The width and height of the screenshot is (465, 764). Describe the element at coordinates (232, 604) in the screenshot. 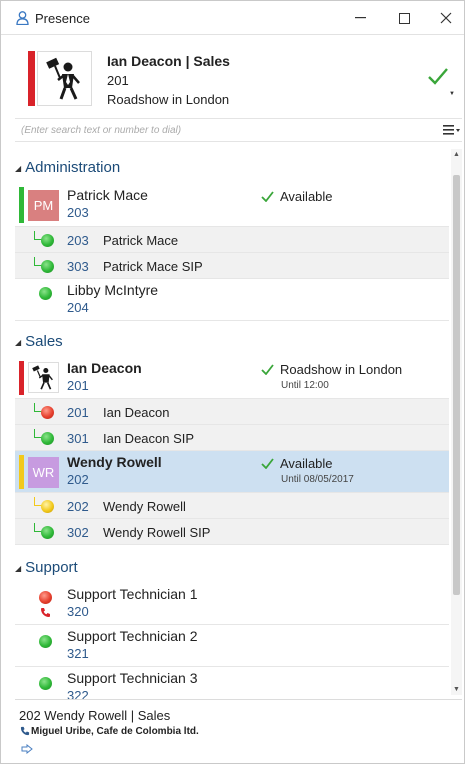

I see `contact-row-support-technician-1: Support Technician 1 320` at that location.